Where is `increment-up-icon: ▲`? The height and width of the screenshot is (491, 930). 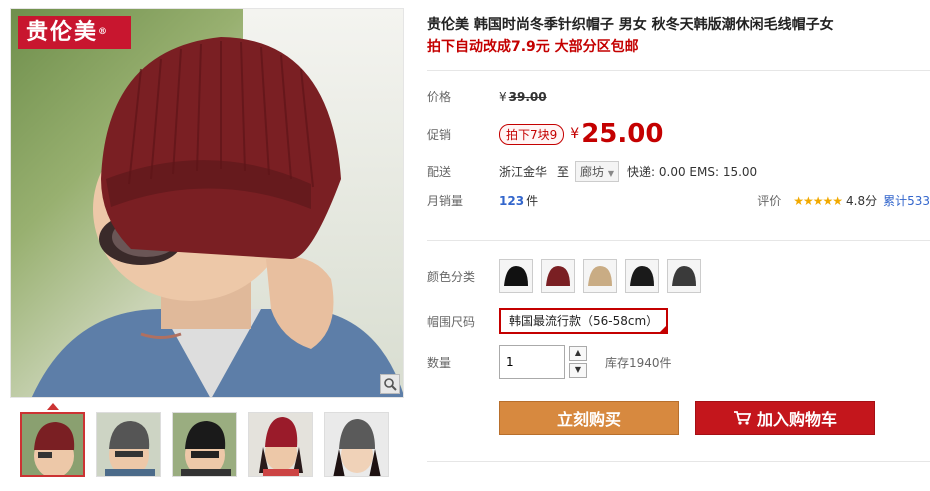 increment-up-icon: ▲ is located at coordinates (578, 353).